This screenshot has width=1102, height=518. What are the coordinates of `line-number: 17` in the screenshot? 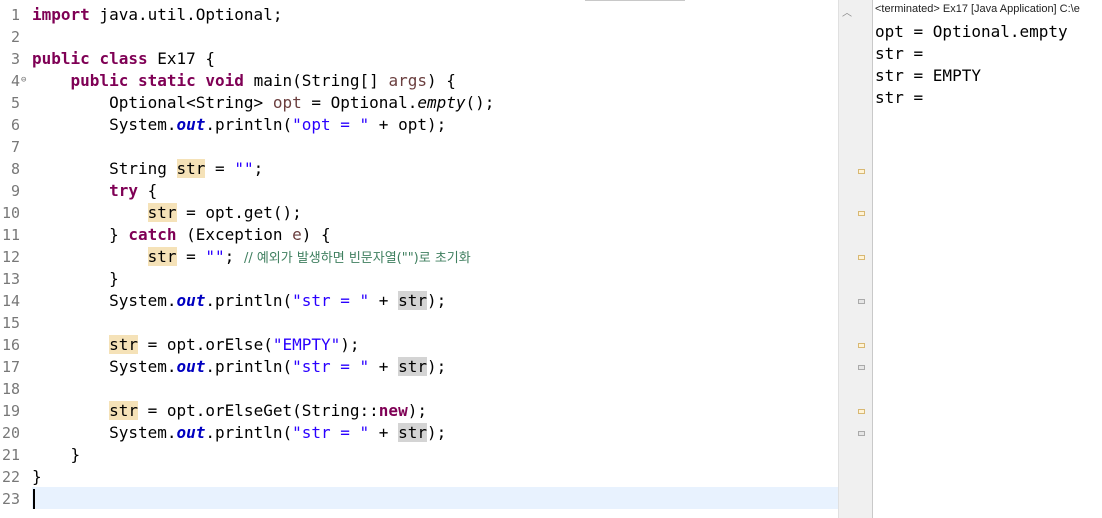 It's located at (10, 367).